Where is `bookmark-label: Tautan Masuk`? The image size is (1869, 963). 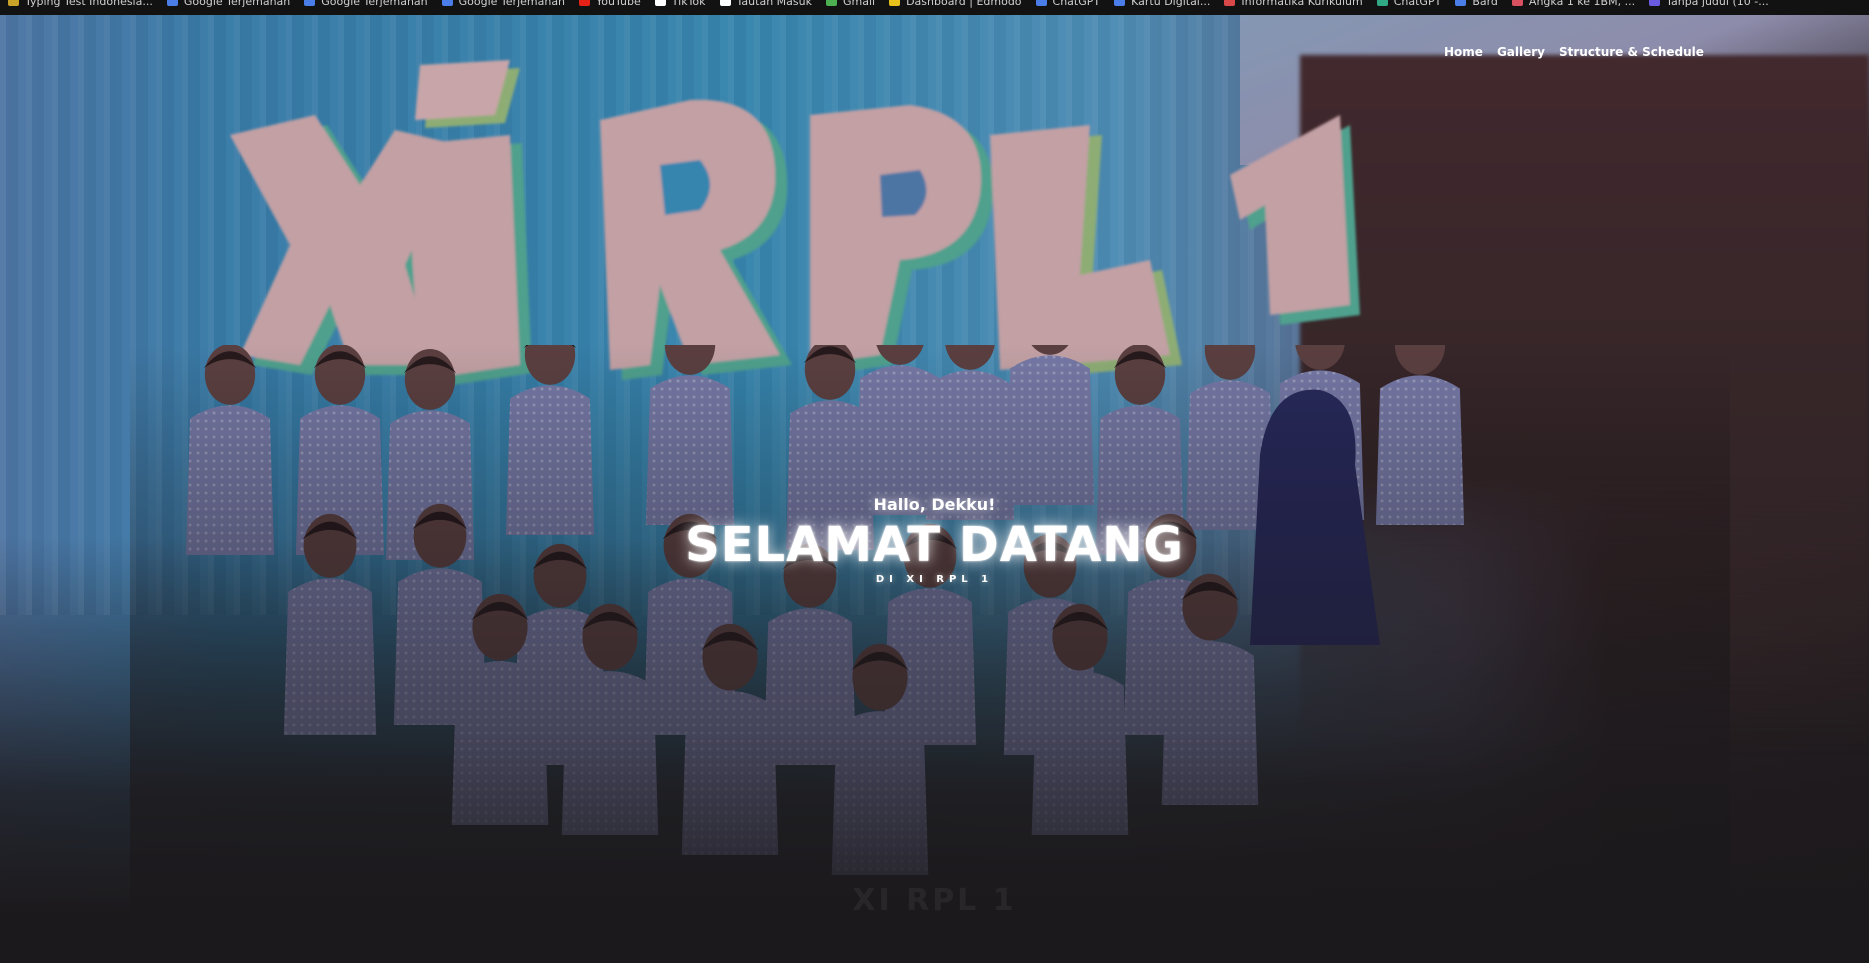 bookmark-label: Tautan Masuk is located at coordinates (774, 4).